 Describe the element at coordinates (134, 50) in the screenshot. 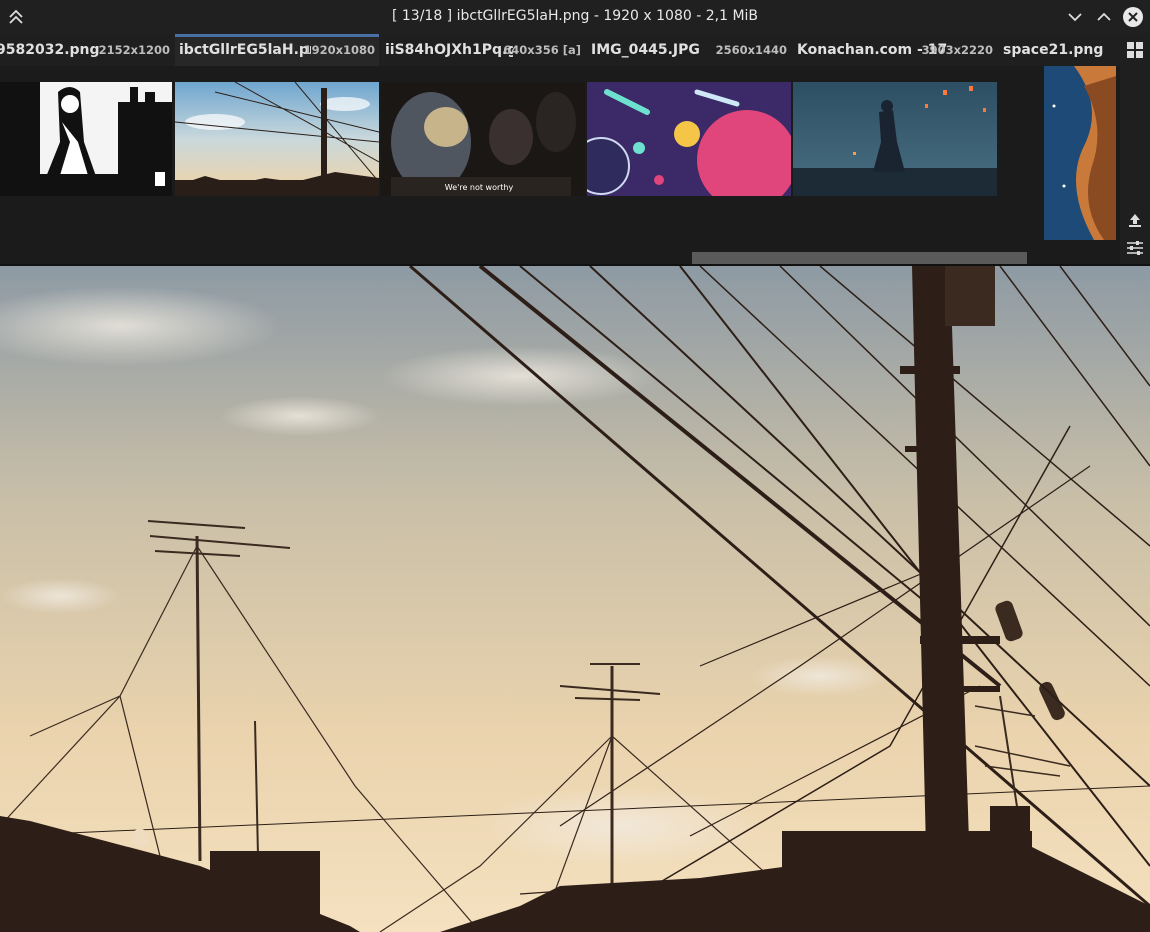

I see `tab-size: 2152x1200` at that location.